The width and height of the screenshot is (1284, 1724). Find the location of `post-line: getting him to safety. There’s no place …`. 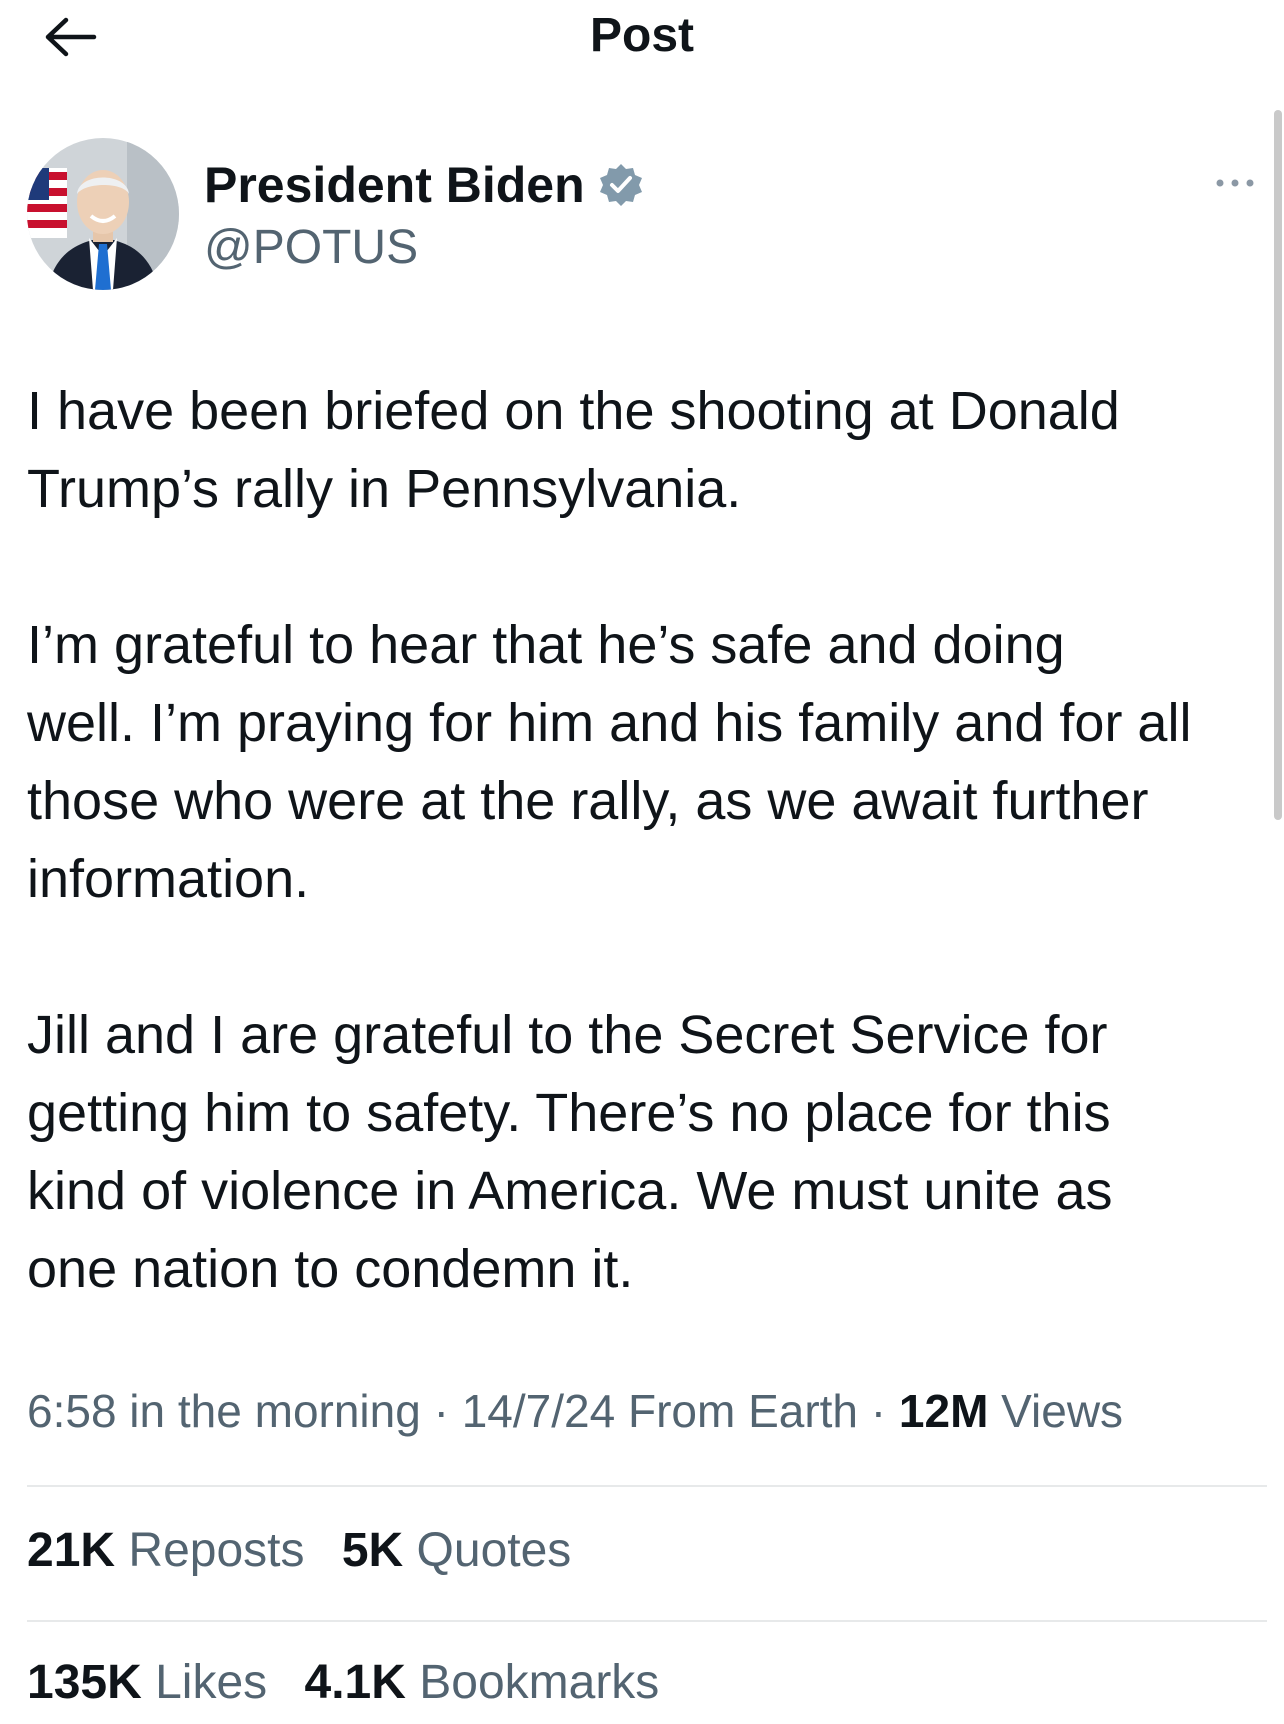

post-line: getting him to safety. There’s no place … is located at coordinates (569, 1113).